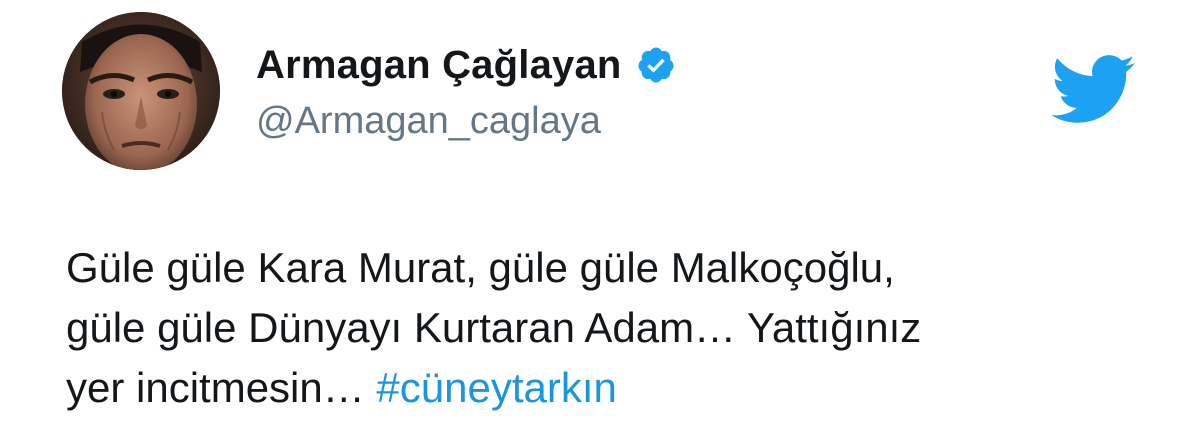 This screenshot has height=447, width=1200. Describe the element at coordinates (439, 65) in the screenshot. I see `display-name: Armagan Çağlayan` at that location.